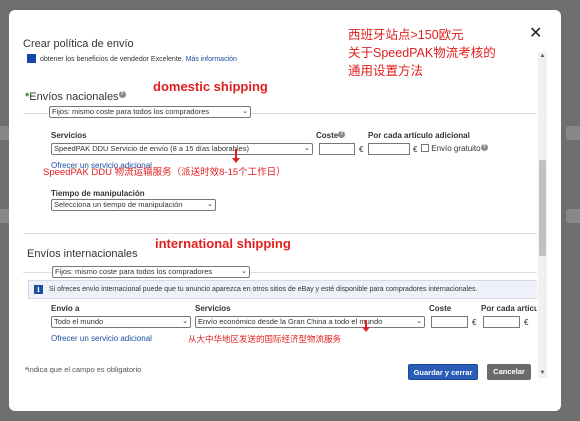  I want to click on more-info-link: Más información, so click(211, 59).